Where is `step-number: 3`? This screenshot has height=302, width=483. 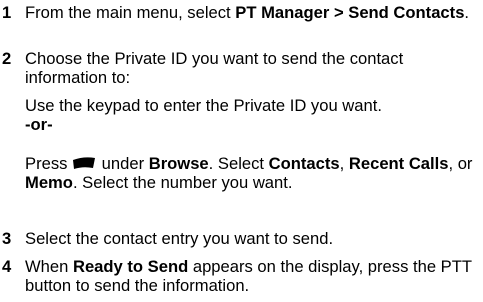 step-number: 3 is located at coordinates (7, 238).